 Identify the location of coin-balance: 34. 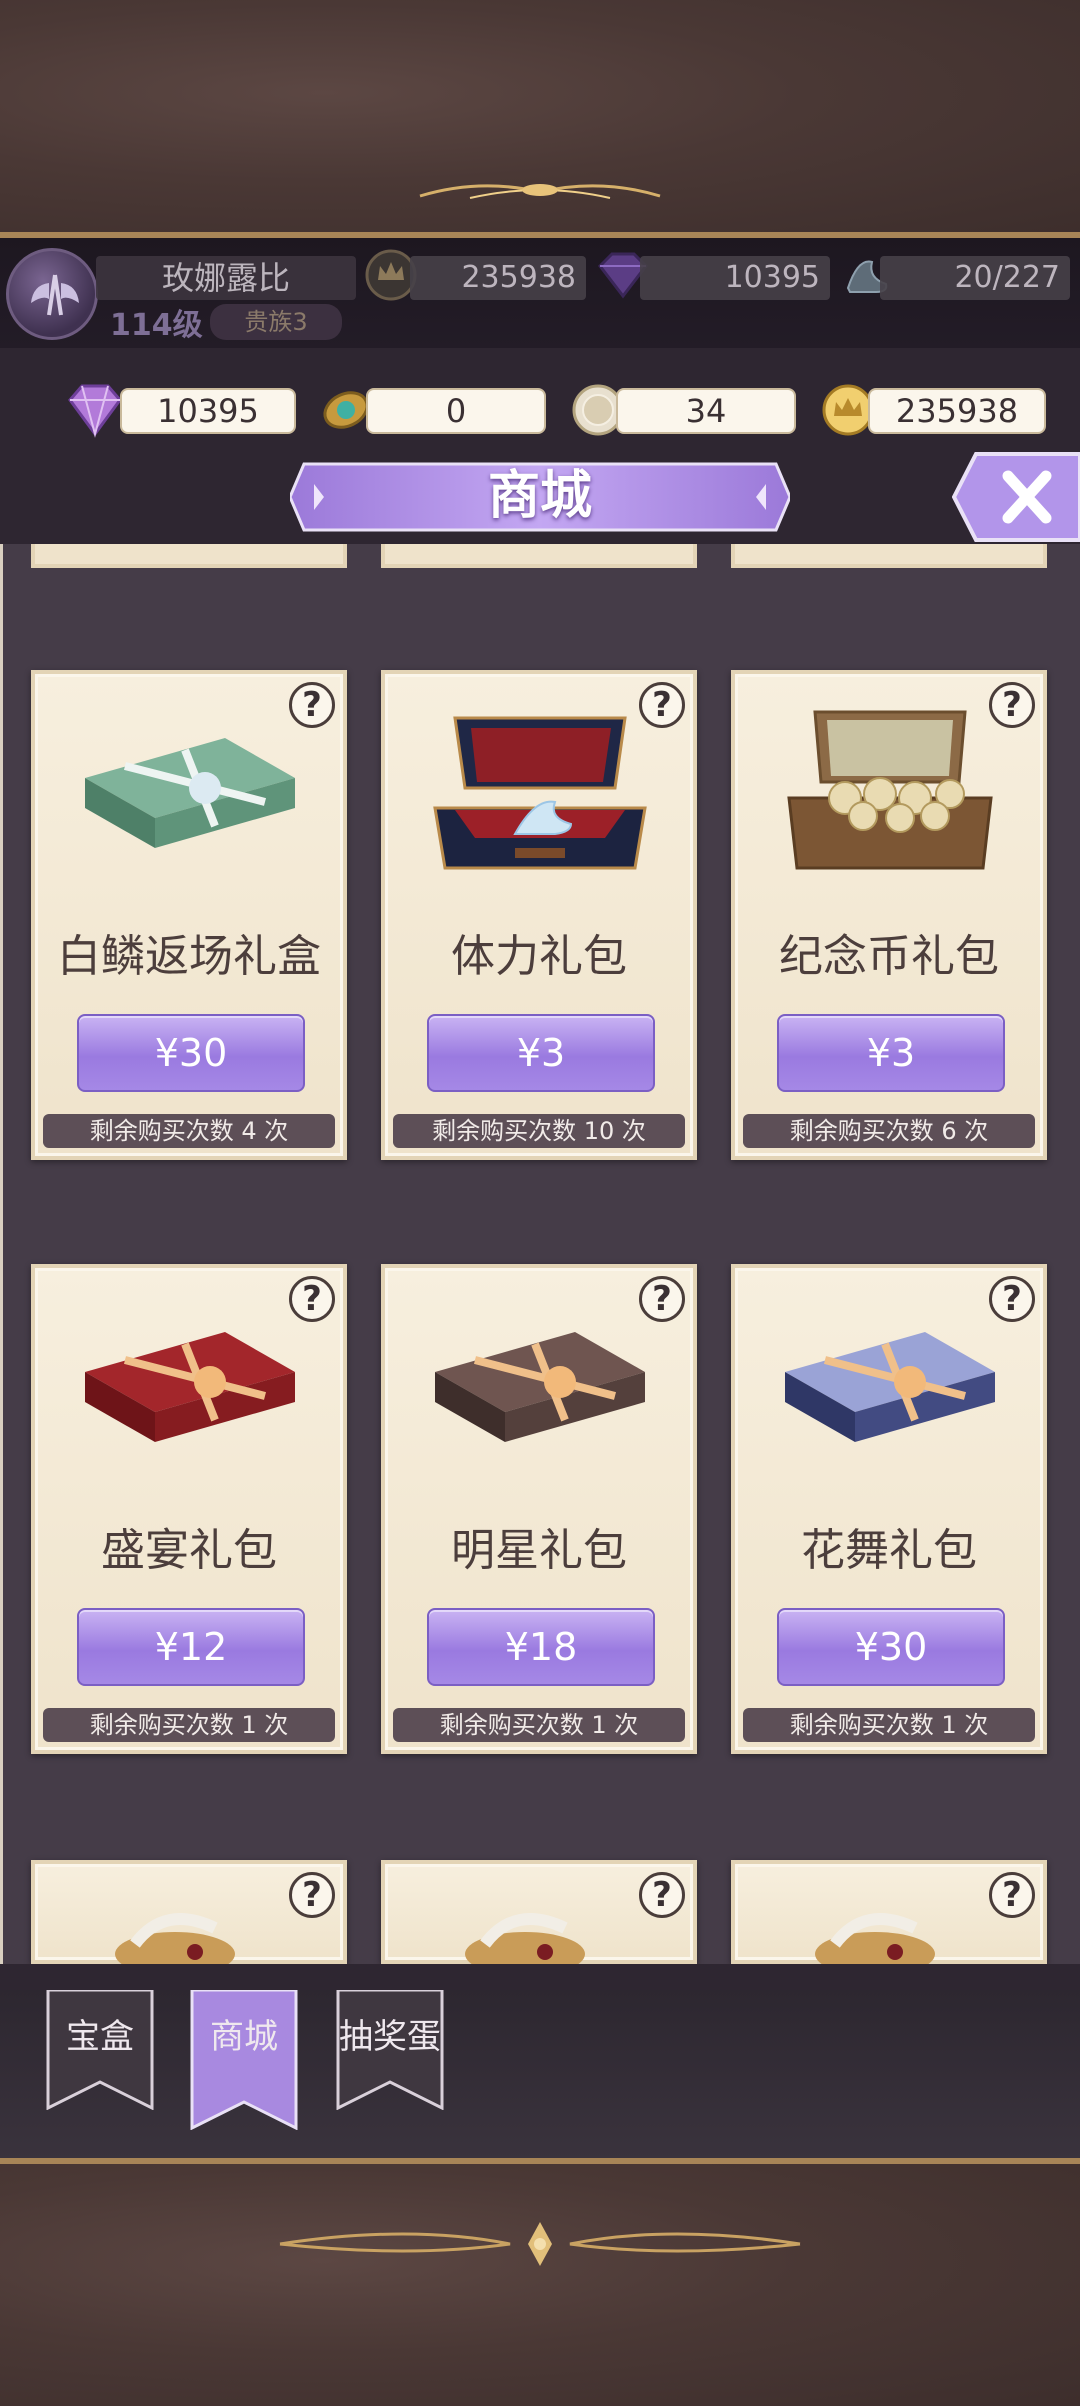
(706, 411).